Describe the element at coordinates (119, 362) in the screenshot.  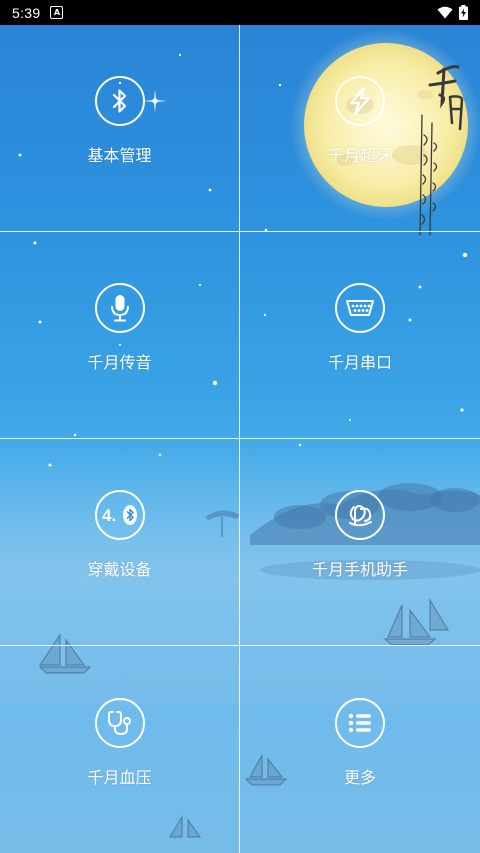
I see `menu-item-label: 千月传音` at that location.